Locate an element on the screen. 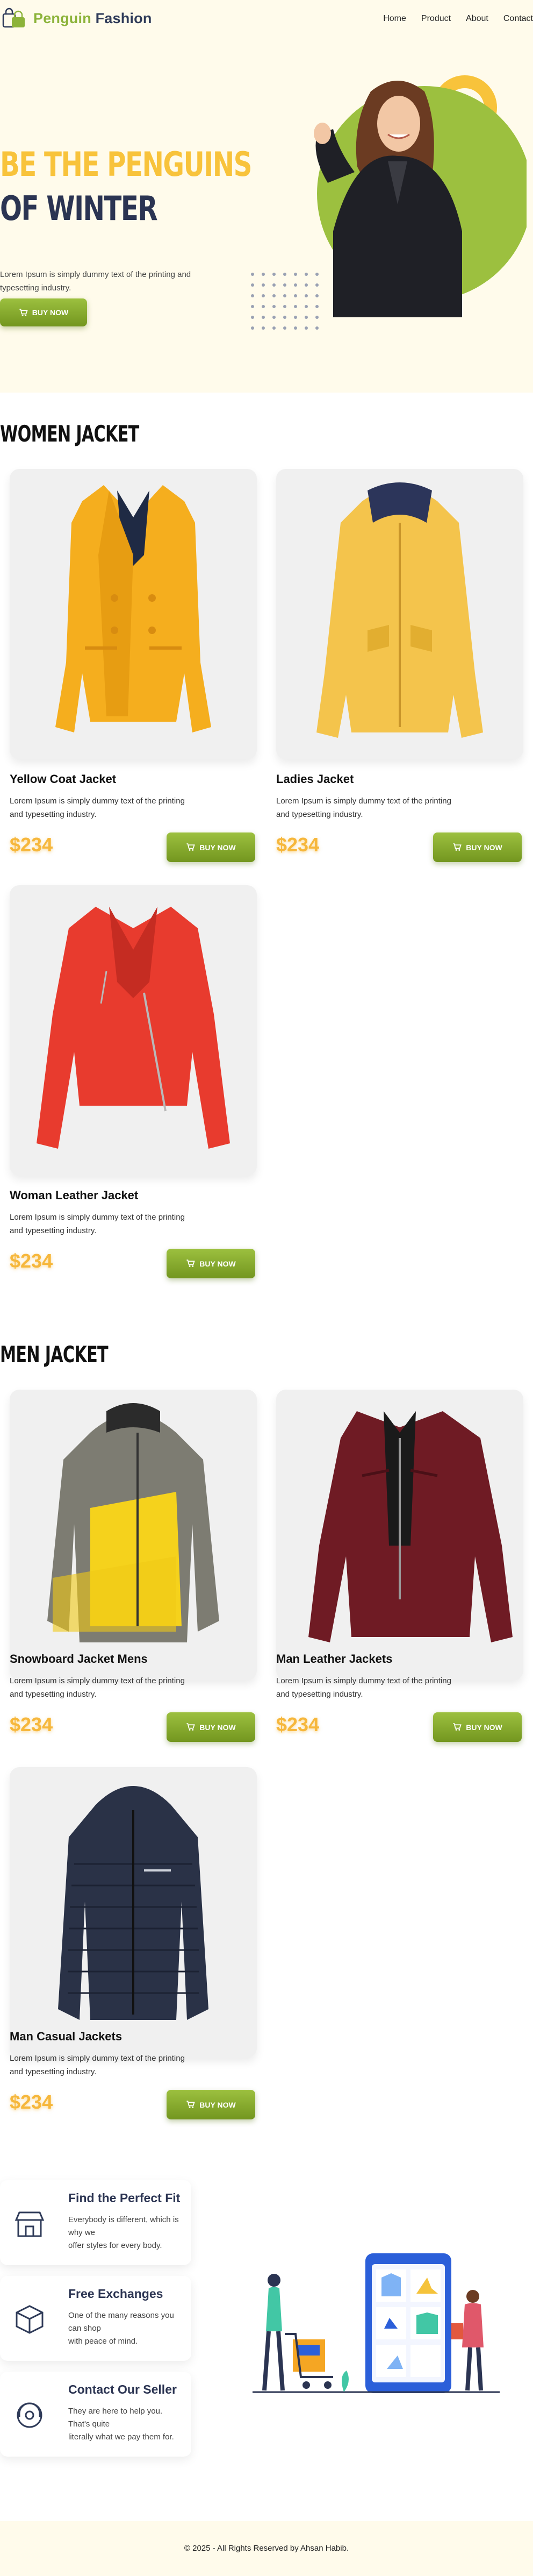  nav-about: About is located at coordinates (477, 19).